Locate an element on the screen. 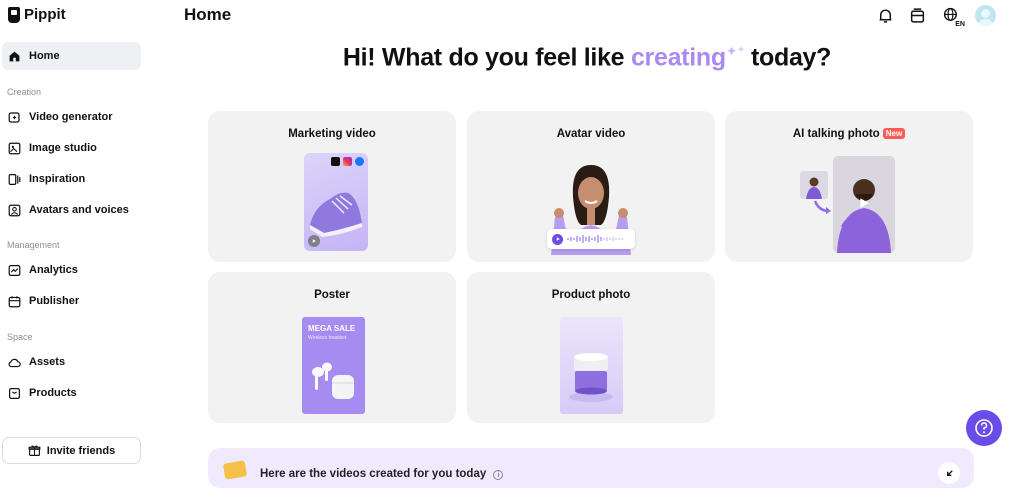 The image size is (1024, 488). sidebar-item-video-generator: Video generator is located at coordinates (71, 117).